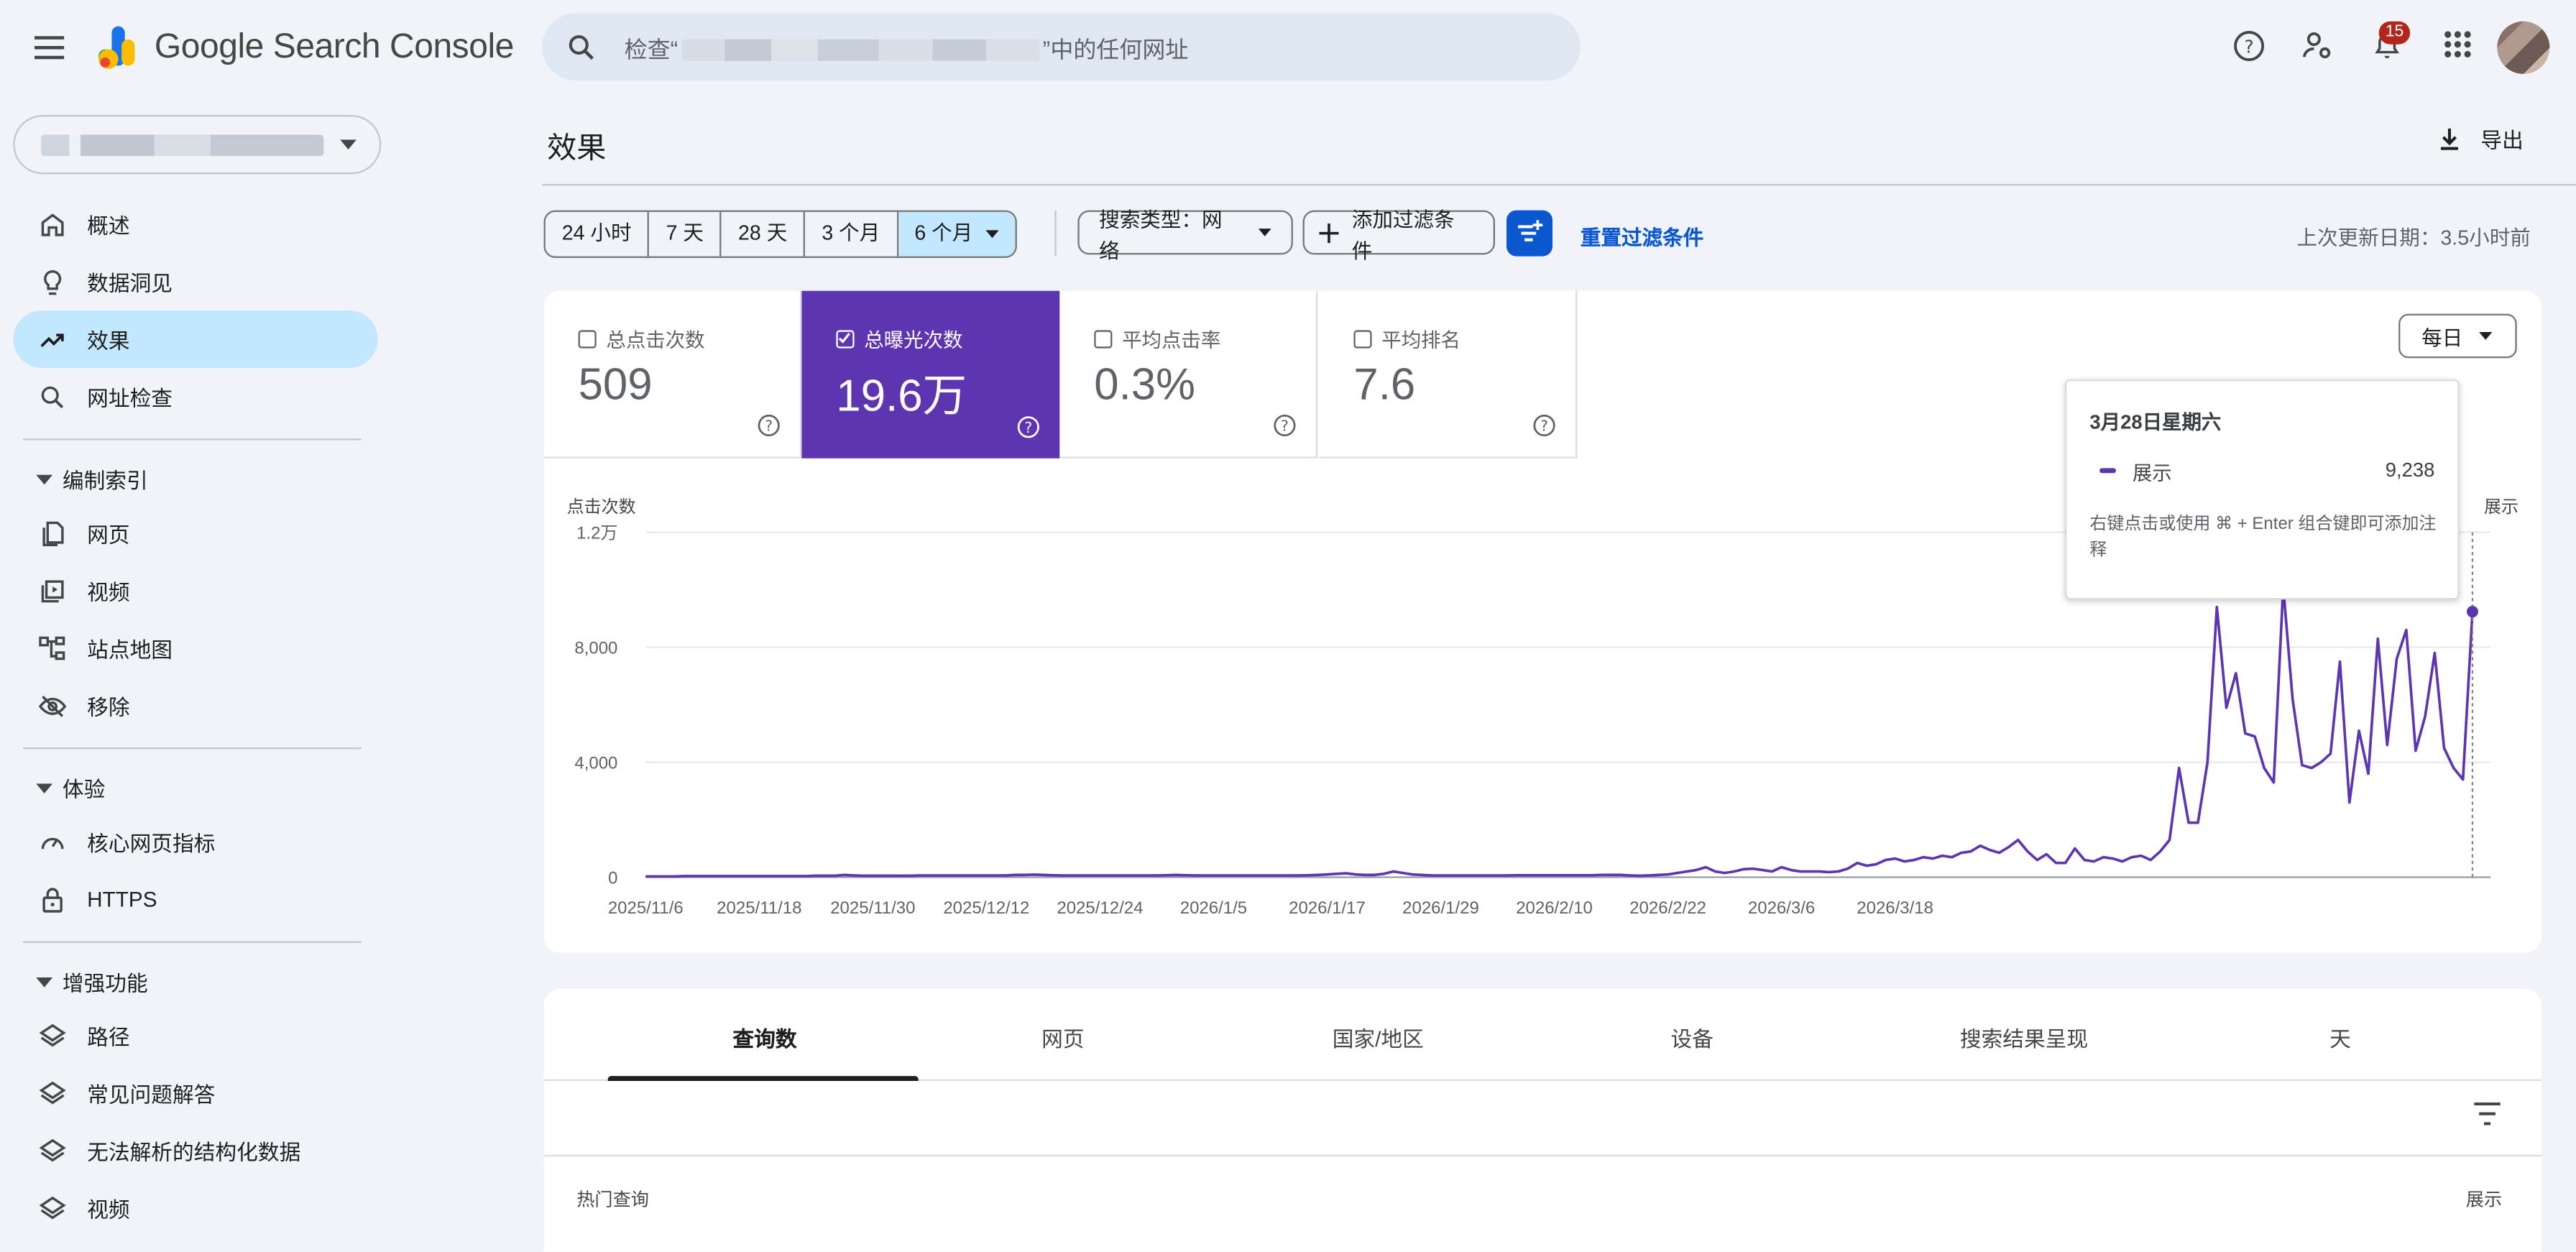 The height and width of the screenshot is (1252, 2576). I want to click on sidebar-item-breadcrumbs: 路径, so click(195, 1035).